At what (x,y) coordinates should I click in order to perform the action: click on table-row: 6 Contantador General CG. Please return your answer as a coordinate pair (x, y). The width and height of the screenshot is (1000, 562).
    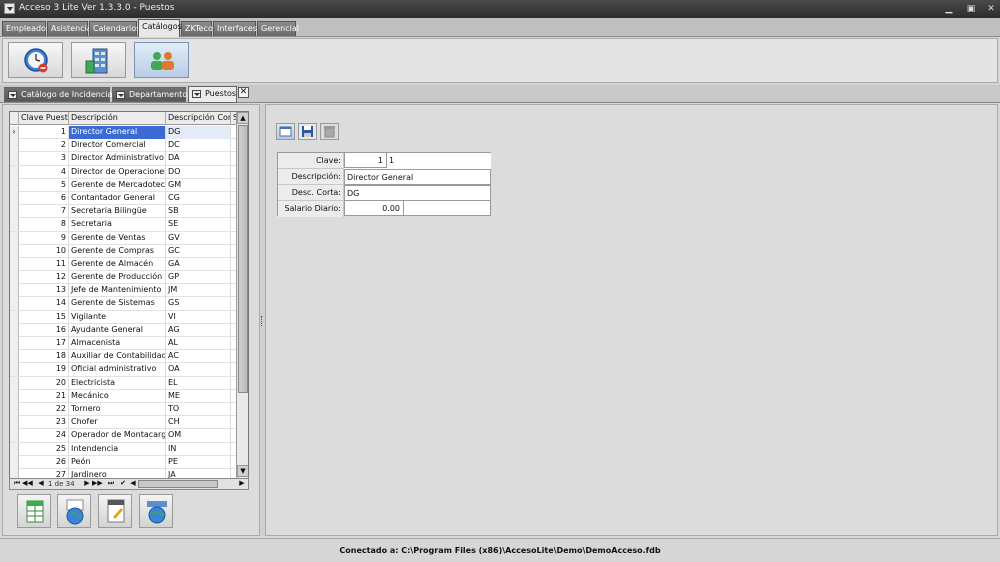
    Looking at the image, I should click on (123, 198).